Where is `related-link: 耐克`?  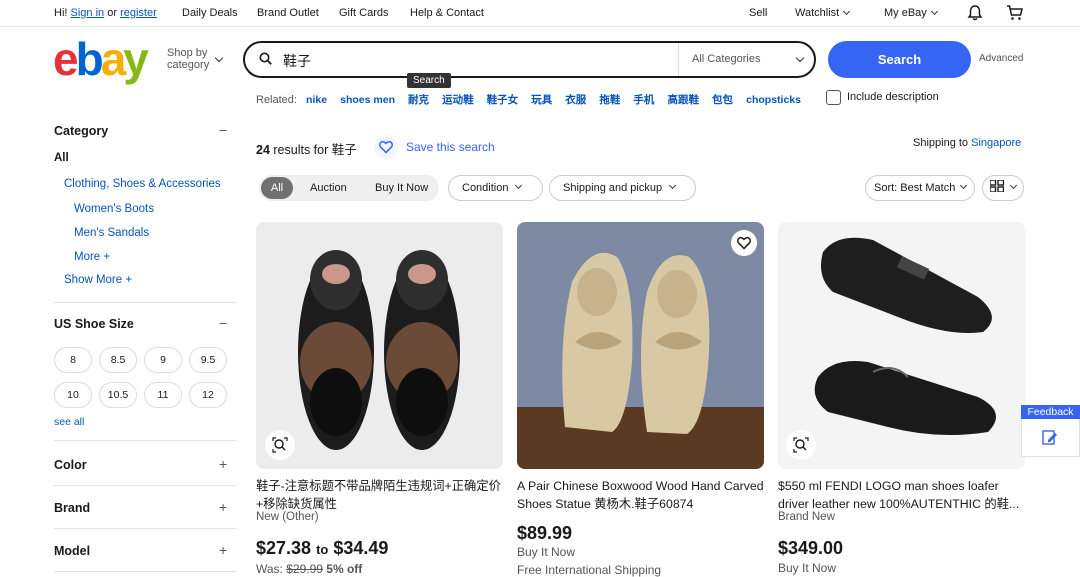
related-link: 耐克 is located at coordinates (418, 100).